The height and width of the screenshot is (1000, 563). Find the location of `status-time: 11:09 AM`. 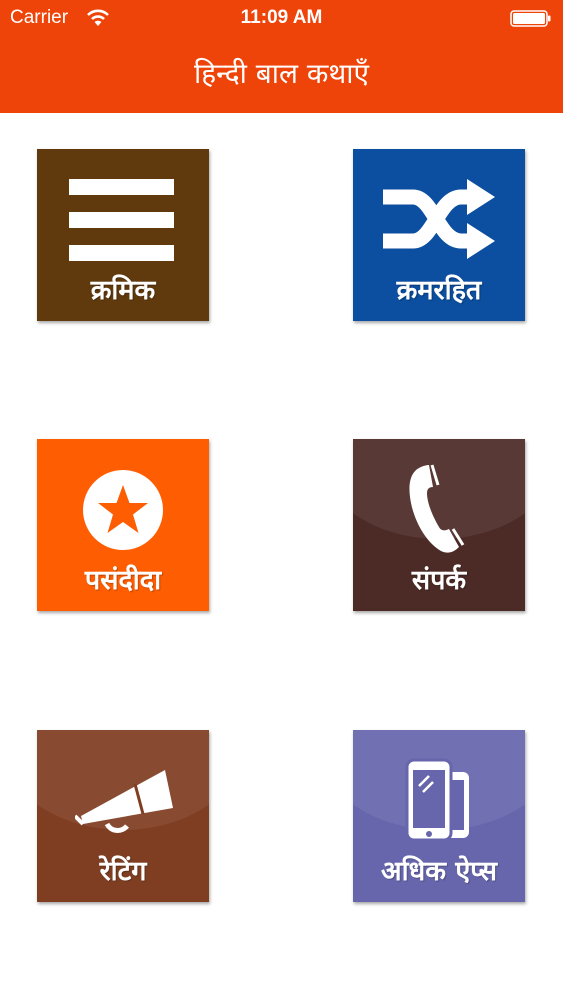

status-time: 11:09 AM is located at coordinates (281, 17).